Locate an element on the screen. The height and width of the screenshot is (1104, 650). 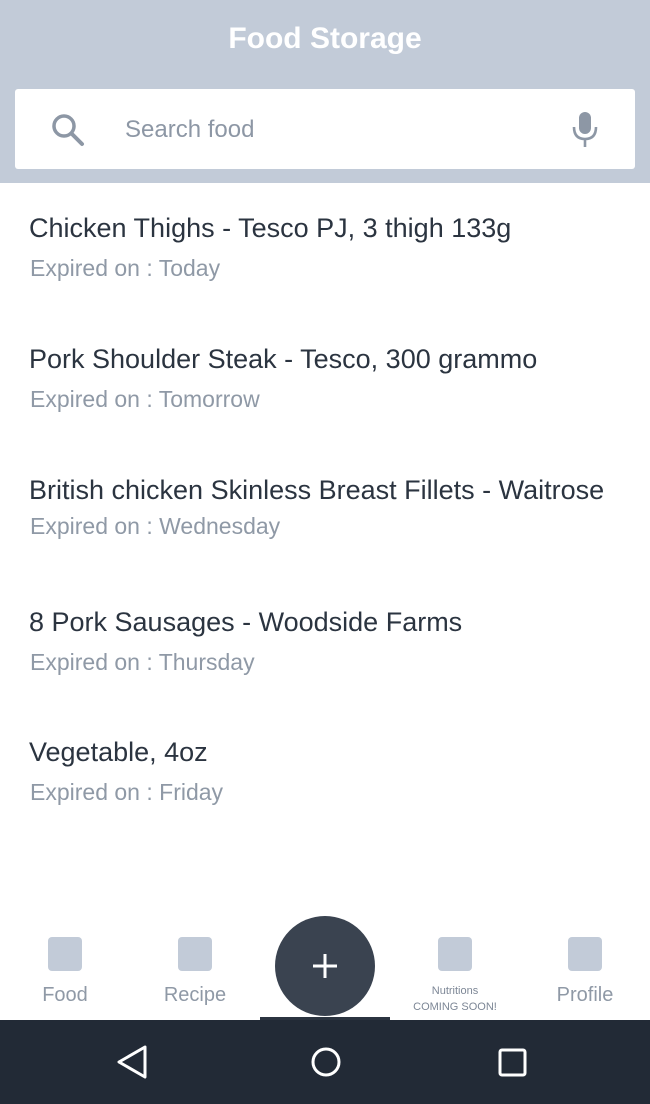
expiry-day: Friday is located at coordinates (191, 792).